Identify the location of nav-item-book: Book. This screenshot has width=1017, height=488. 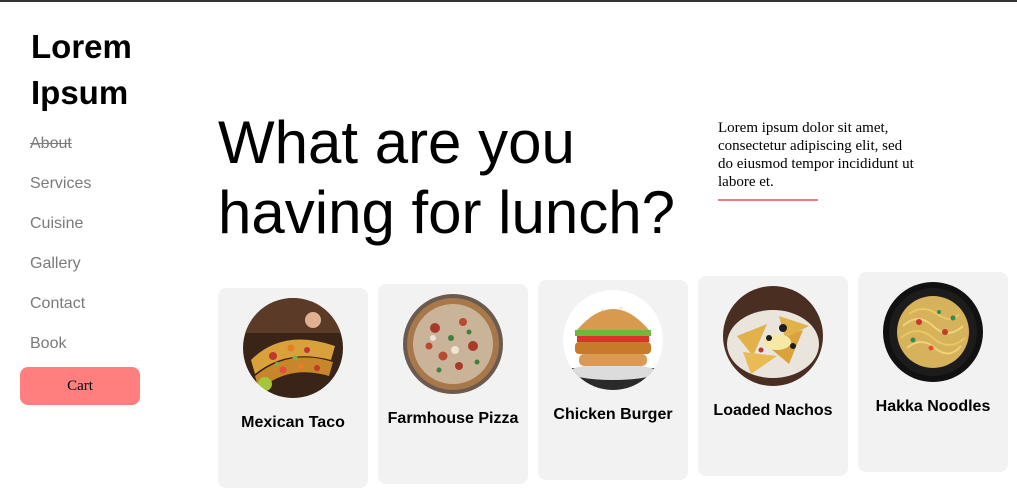
(60, 352).